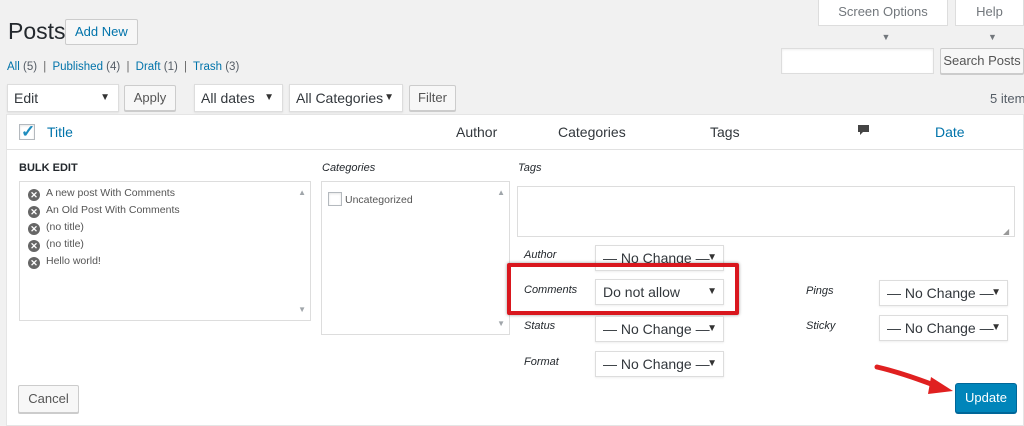 This screenshot has width=1024, height=426. I want to click on filter-all-count: (5), so click(30, 67).